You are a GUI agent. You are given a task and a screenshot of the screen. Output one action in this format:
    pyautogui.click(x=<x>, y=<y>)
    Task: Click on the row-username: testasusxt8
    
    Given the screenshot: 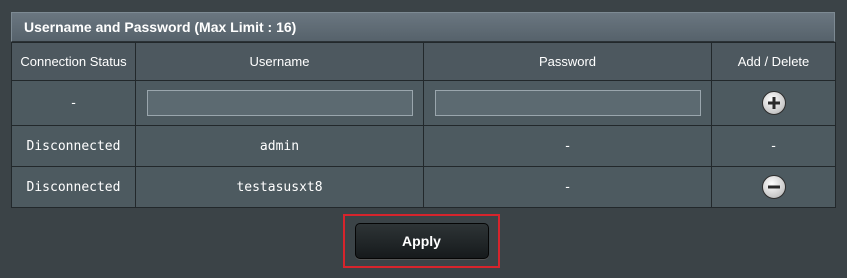 What is the action you would take?
    pyautogui.click(x=279, y=187)
    